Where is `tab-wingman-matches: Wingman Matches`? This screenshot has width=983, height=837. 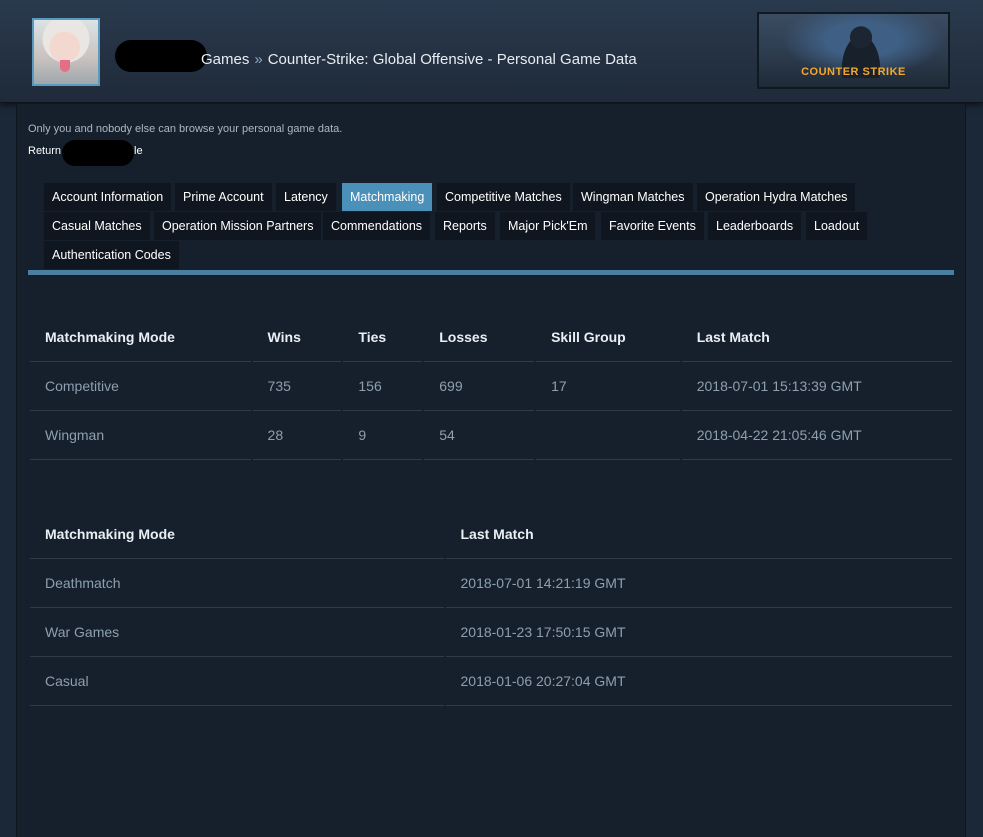
tab-wingman-matches: Wingman Matches is located at coordinates (633, 197).